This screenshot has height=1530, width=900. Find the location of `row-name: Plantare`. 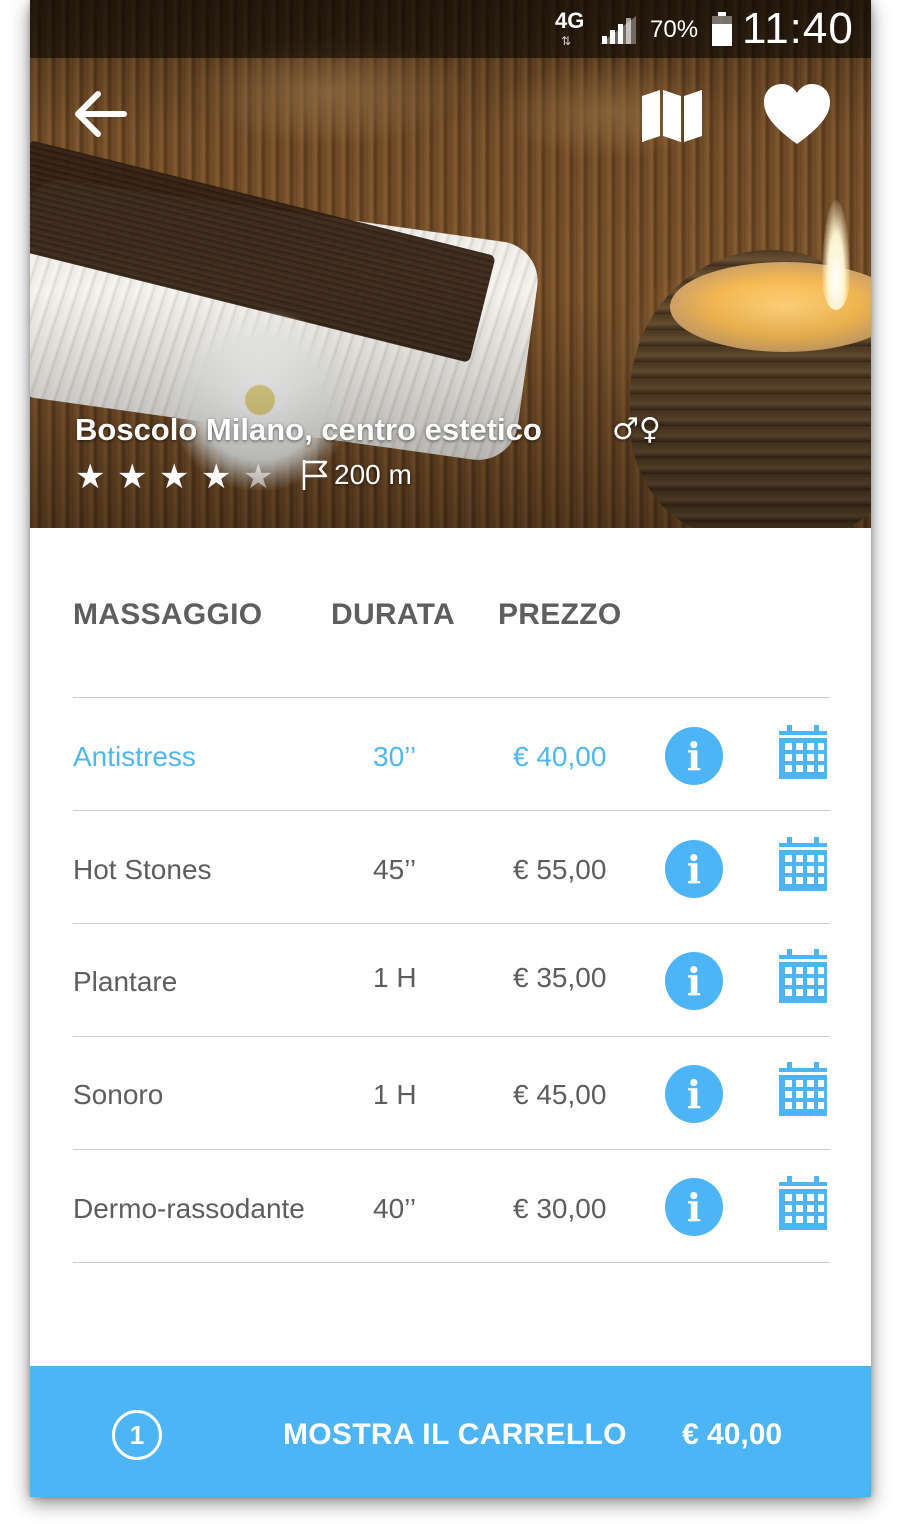

row-name: Plantare is located at coordinates (125, 982).